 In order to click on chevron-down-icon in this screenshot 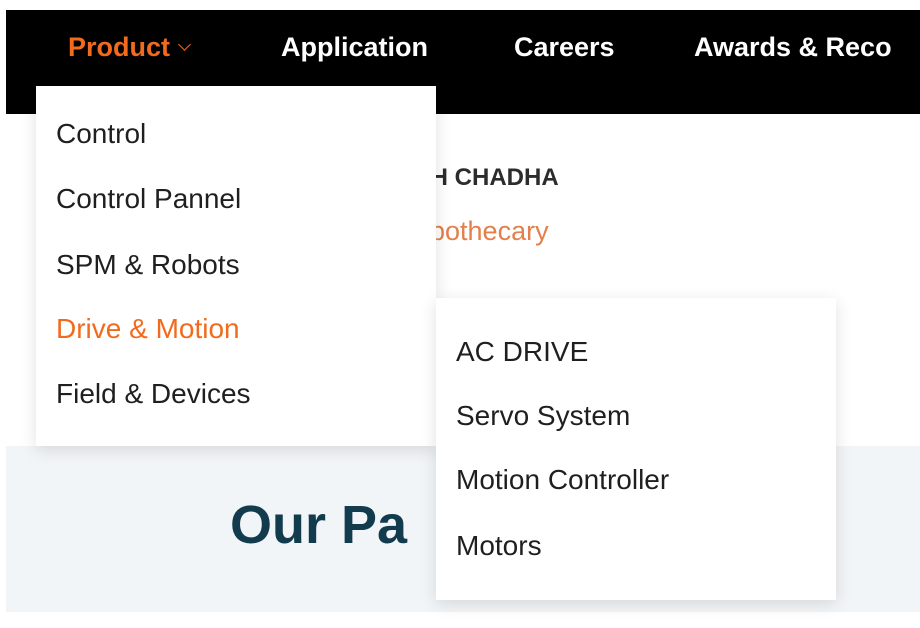, I will do `click(184, 44)`.